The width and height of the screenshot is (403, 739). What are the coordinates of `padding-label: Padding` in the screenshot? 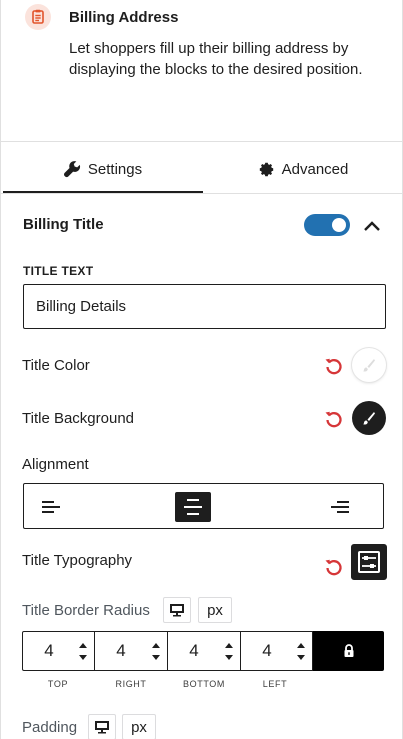 It's located at (50, 727).